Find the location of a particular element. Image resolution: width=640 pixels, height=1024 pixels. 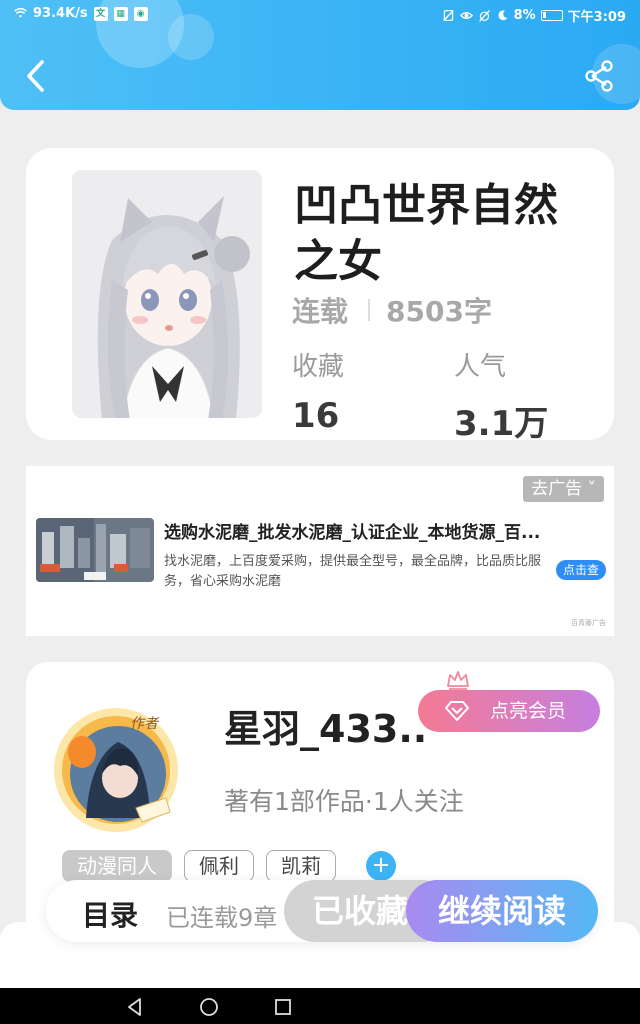

serial-status: 连载 is located at coordinates (320, 311).